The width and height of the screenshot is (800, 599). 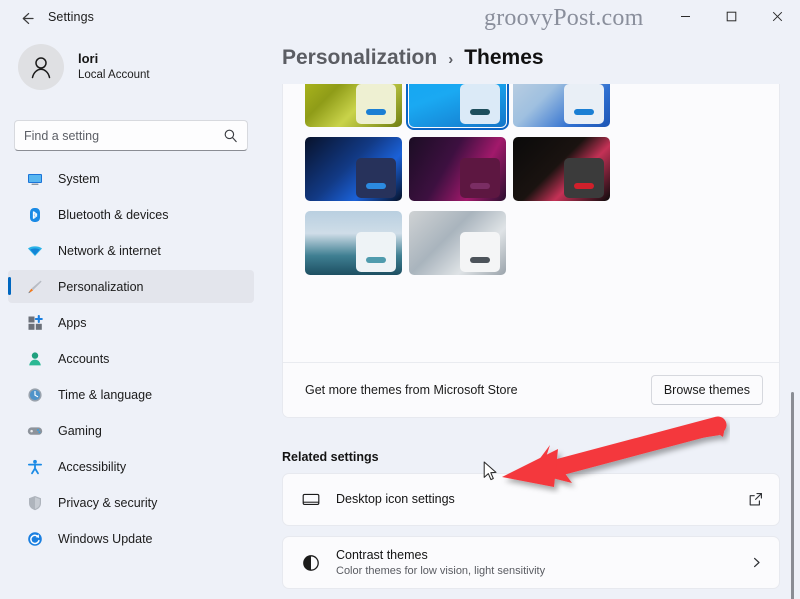 I want to click on monitor-icon, so click(x=315, y=500).